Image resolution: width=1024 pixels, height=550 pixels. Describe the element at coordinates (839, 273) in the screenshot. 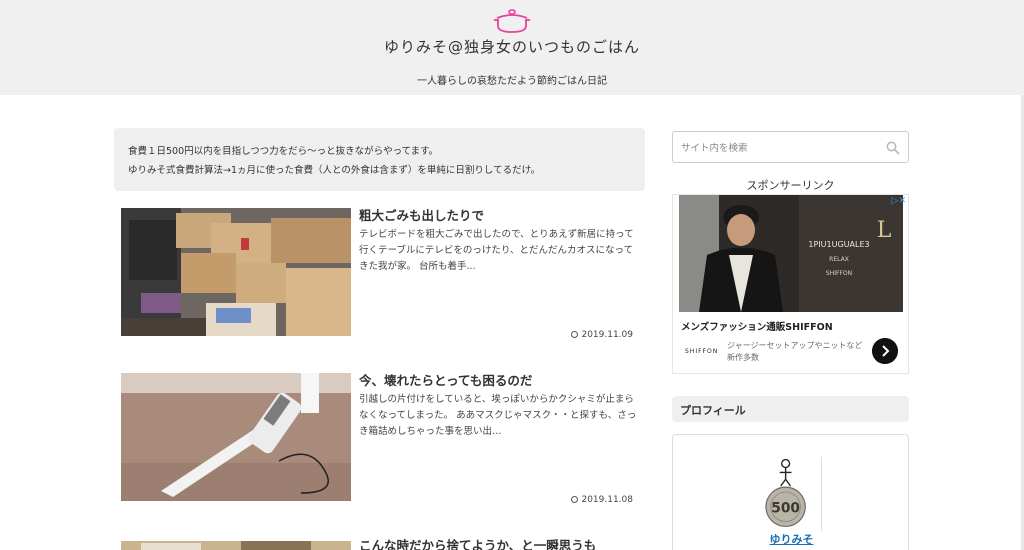

I see `ad-image-brand: SHIFFON` at that location.